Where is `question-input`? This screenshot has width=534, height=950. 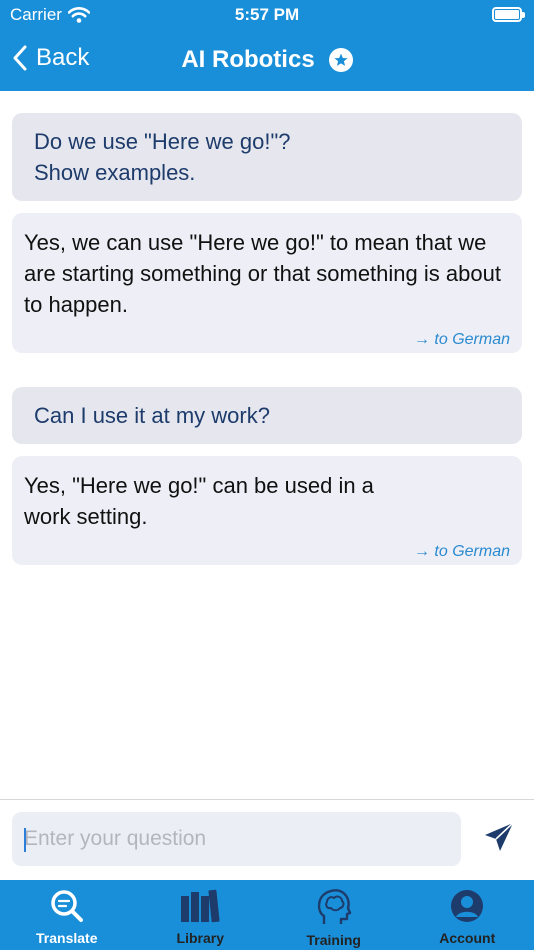
question-input is located at coordinates (236, 839).